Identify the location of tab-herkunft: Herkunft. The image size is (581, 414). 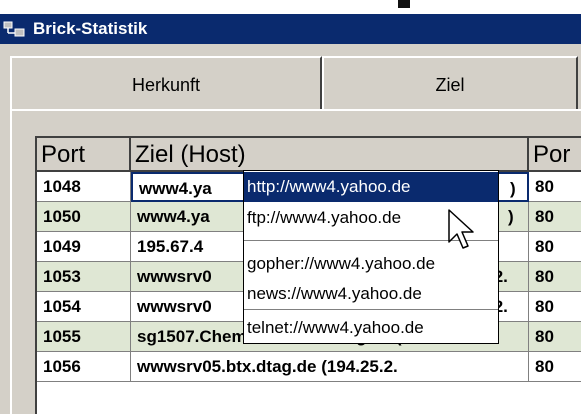
(166, 83).